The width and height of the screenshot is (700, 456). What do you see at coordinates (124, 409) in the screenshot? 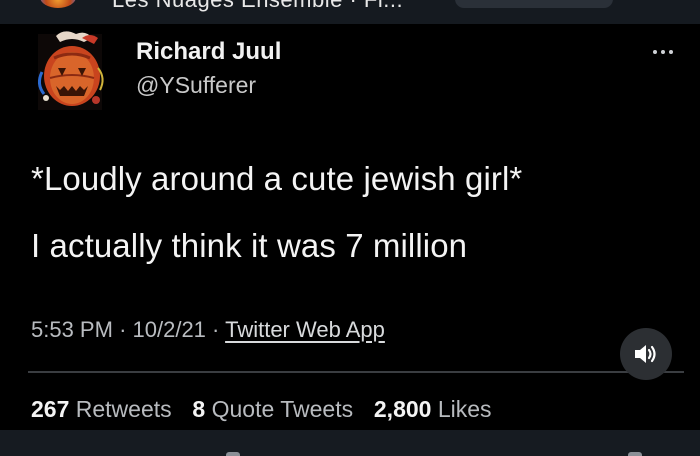
I see `retweets-label: Retweets` at bounding box center [124, 409].